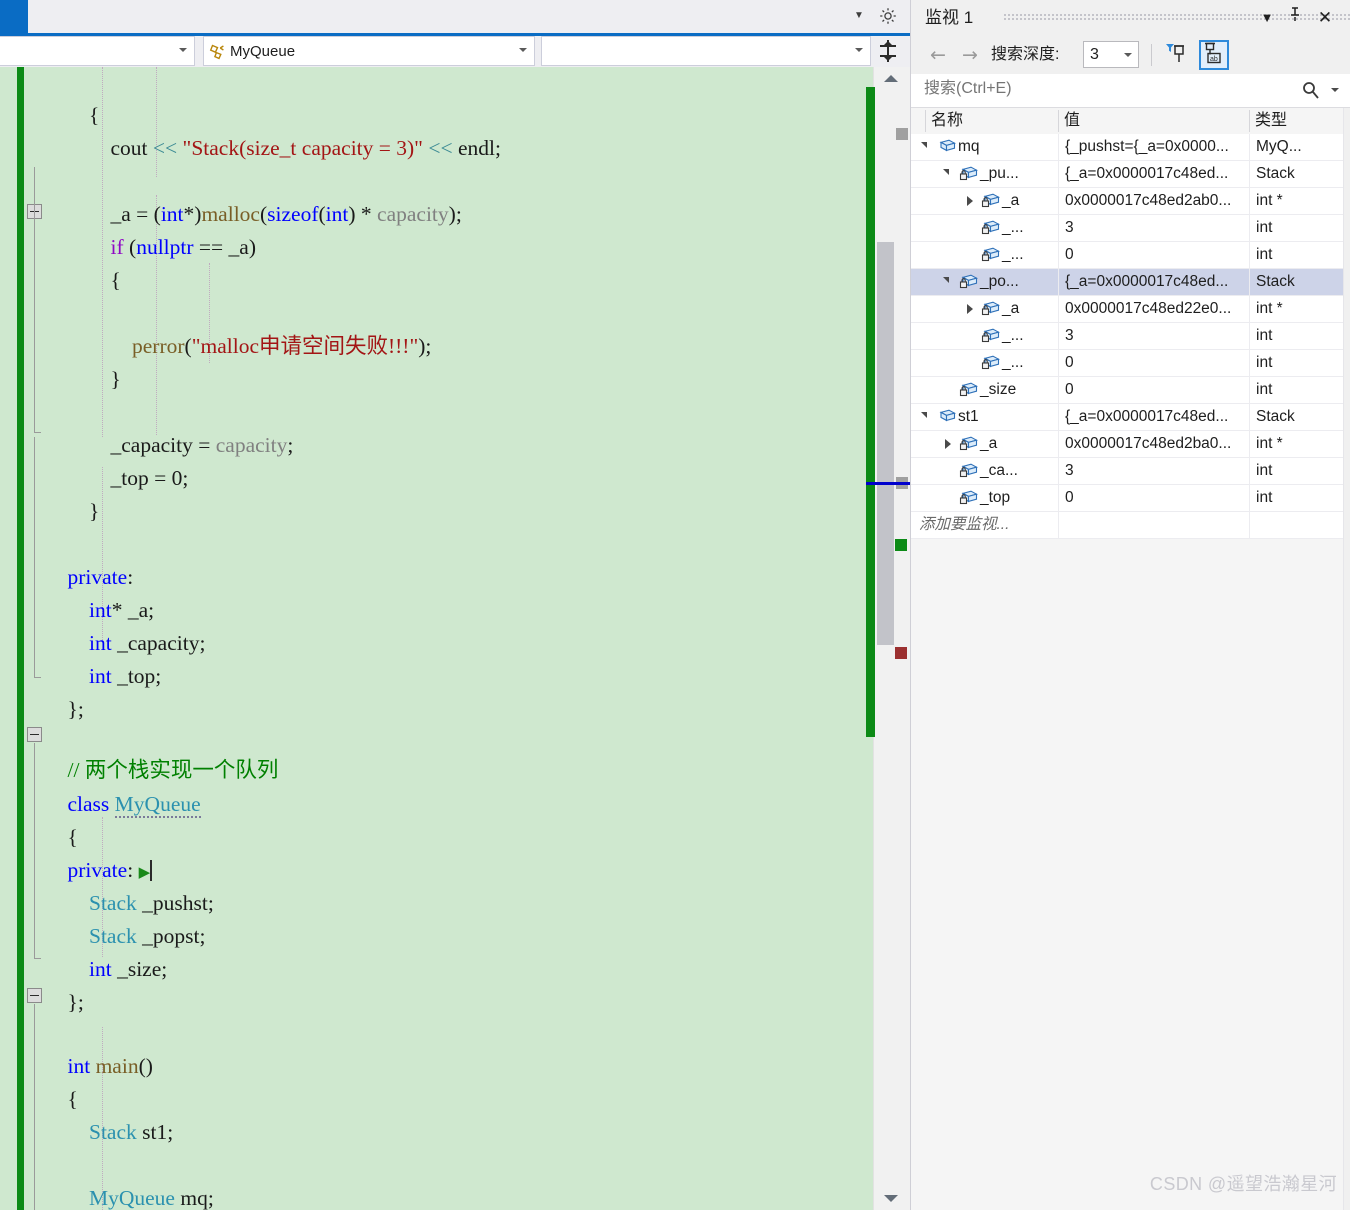  Describe the element at coordinates (706, 51) in the screenshot. I see `member-dropdown` at that location.